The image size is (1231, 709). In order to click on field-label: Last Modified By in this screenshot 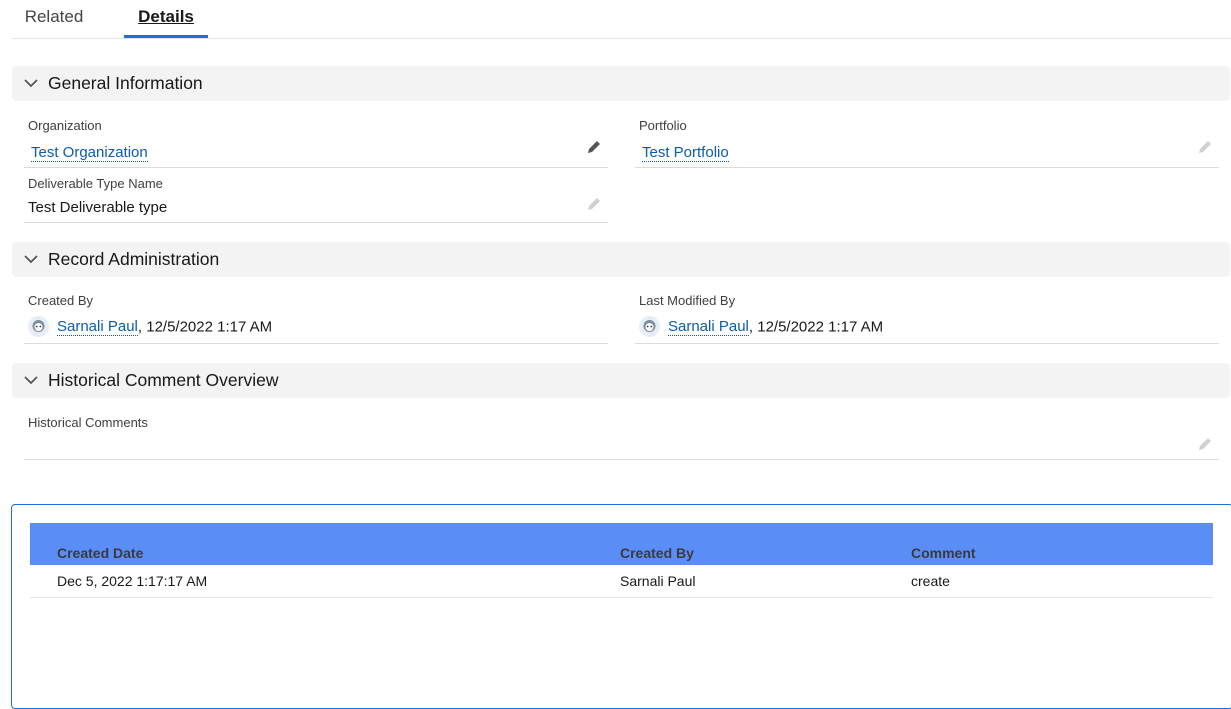, I will do `click(687, 300)`.